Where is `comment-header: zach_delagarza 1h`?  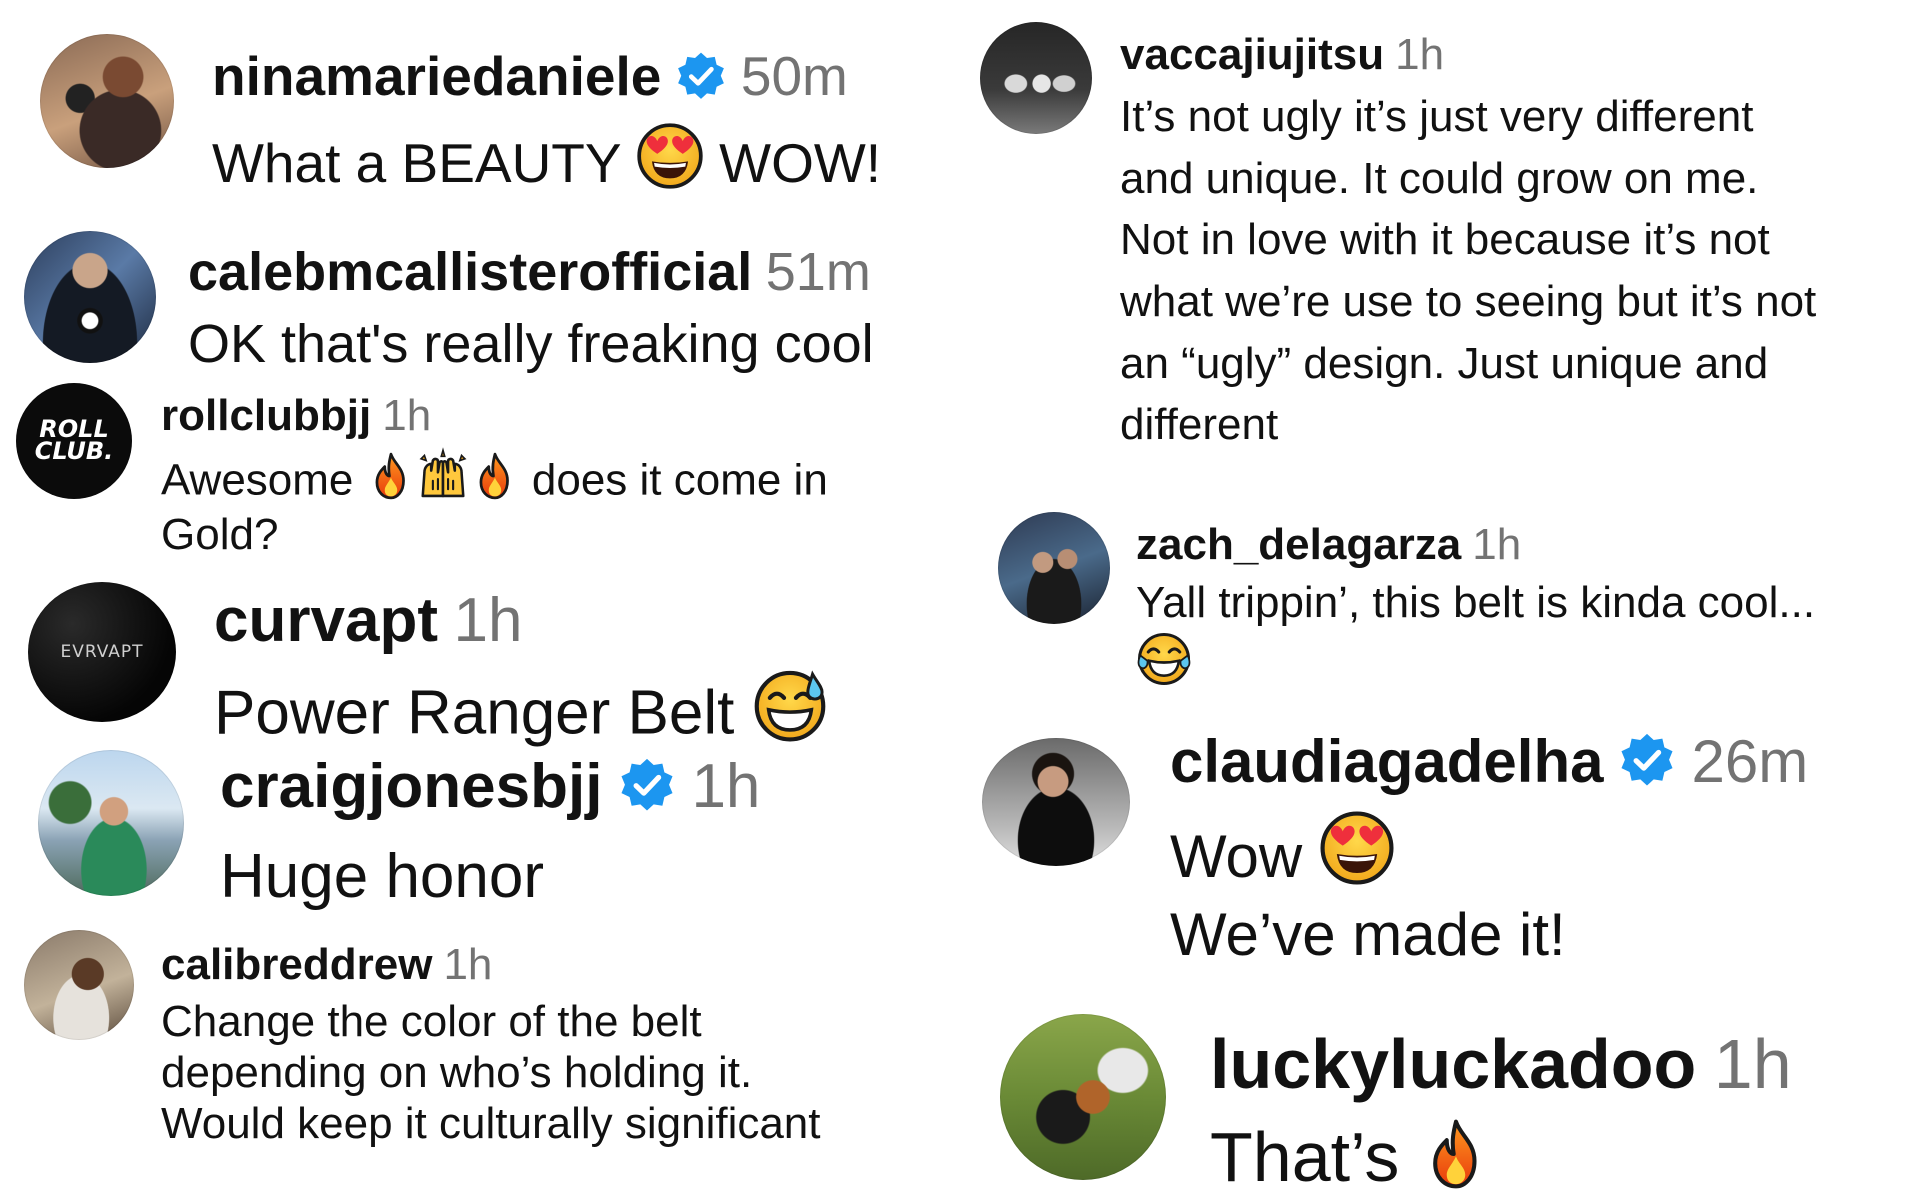 comment-header: zach_delagarza 1h is located at coordinates (1475, 544).